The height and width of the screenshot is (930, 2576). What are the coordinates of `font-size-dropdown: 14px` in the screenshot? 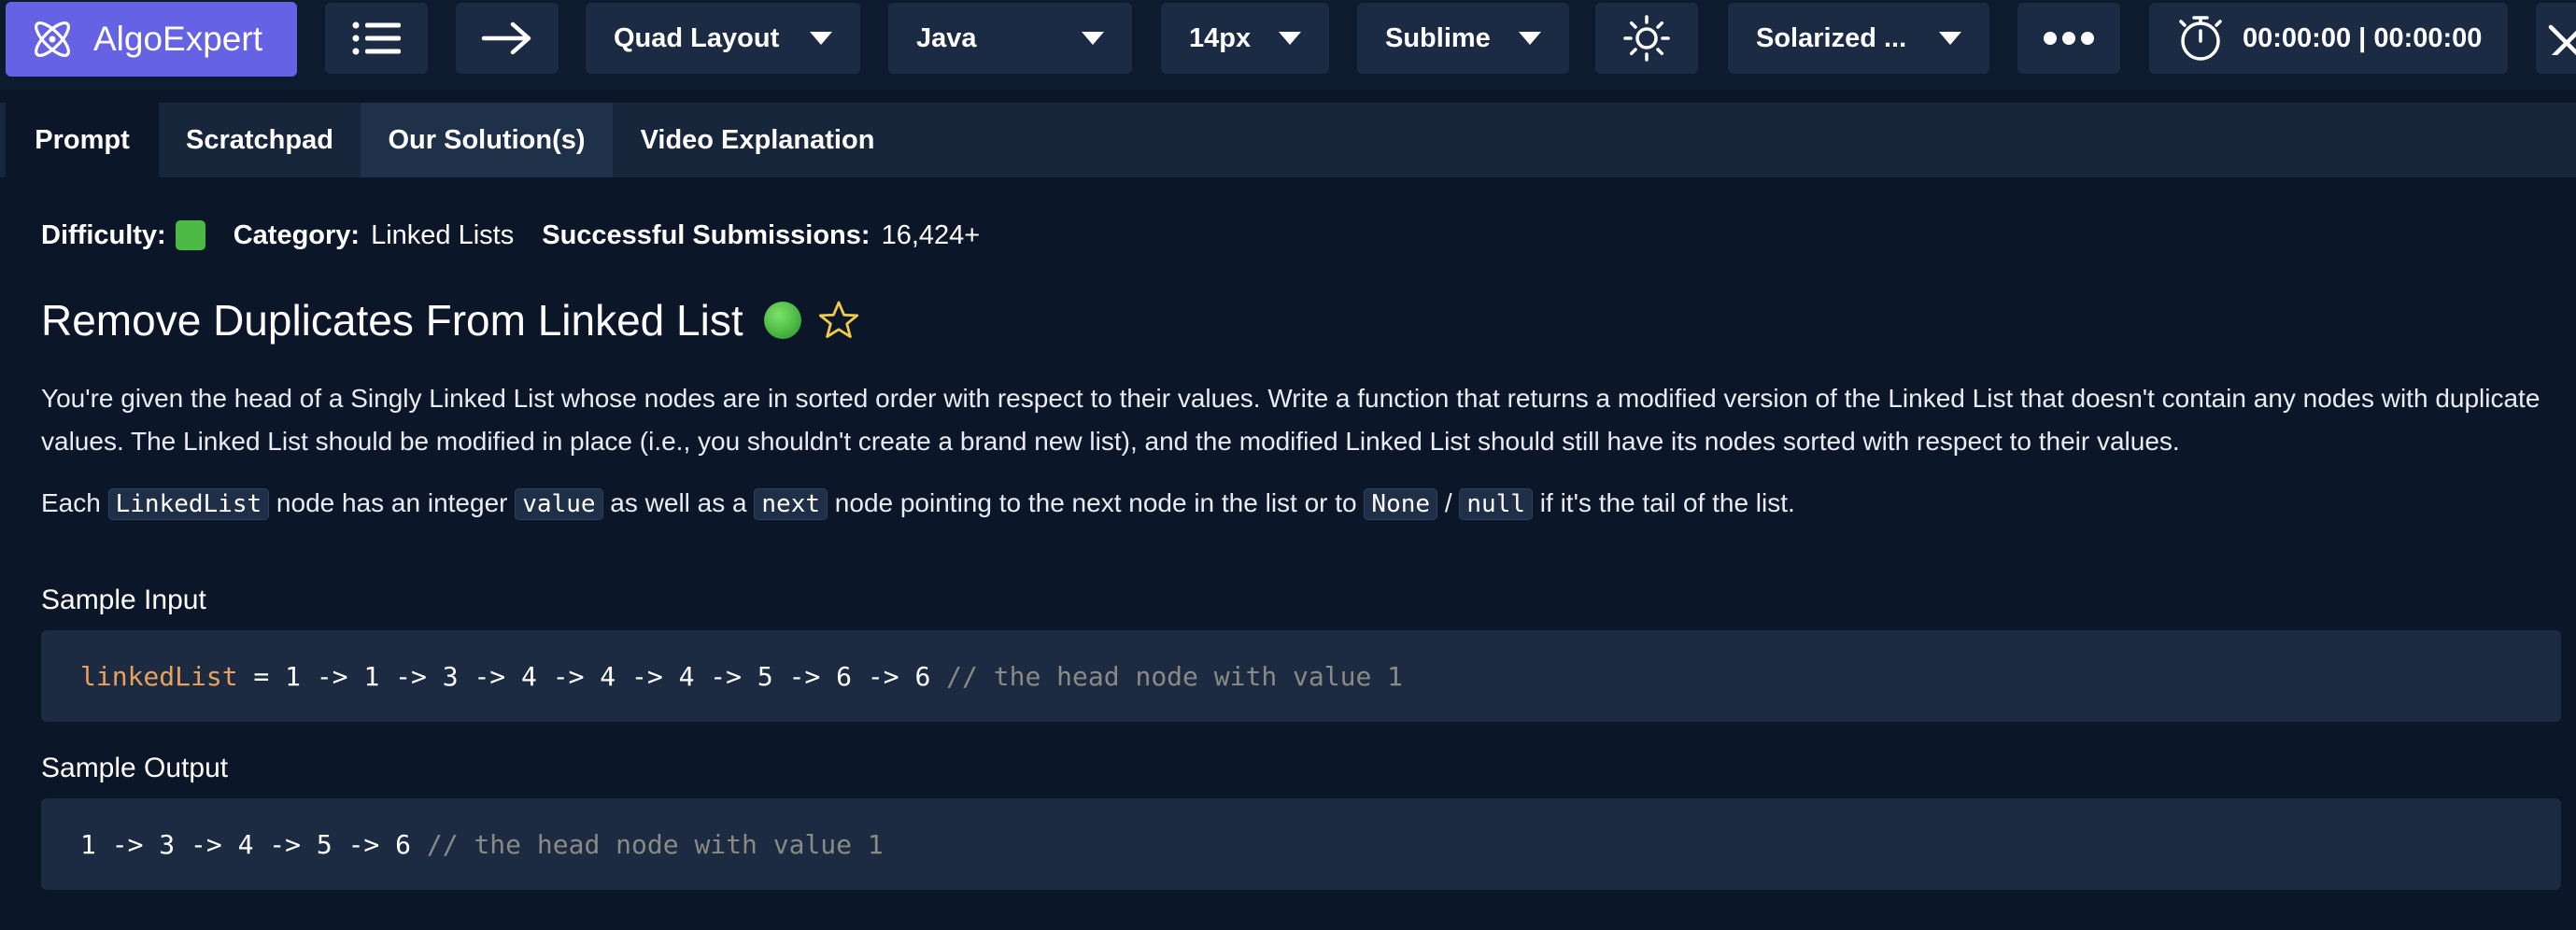 It's located at (1245, 38).